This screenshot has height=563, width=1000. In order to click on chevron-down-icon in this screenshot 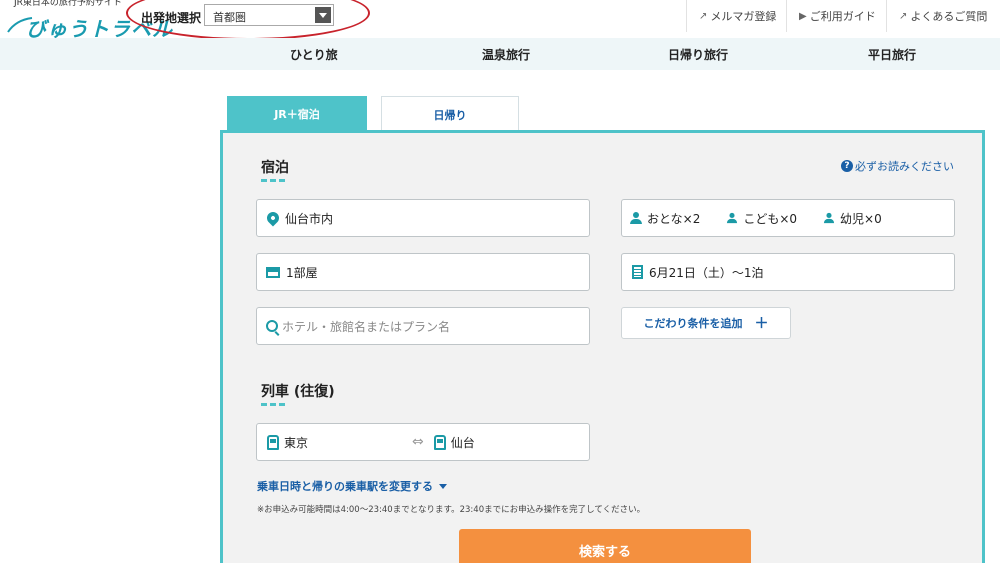, I will do `click(323, 15)`.